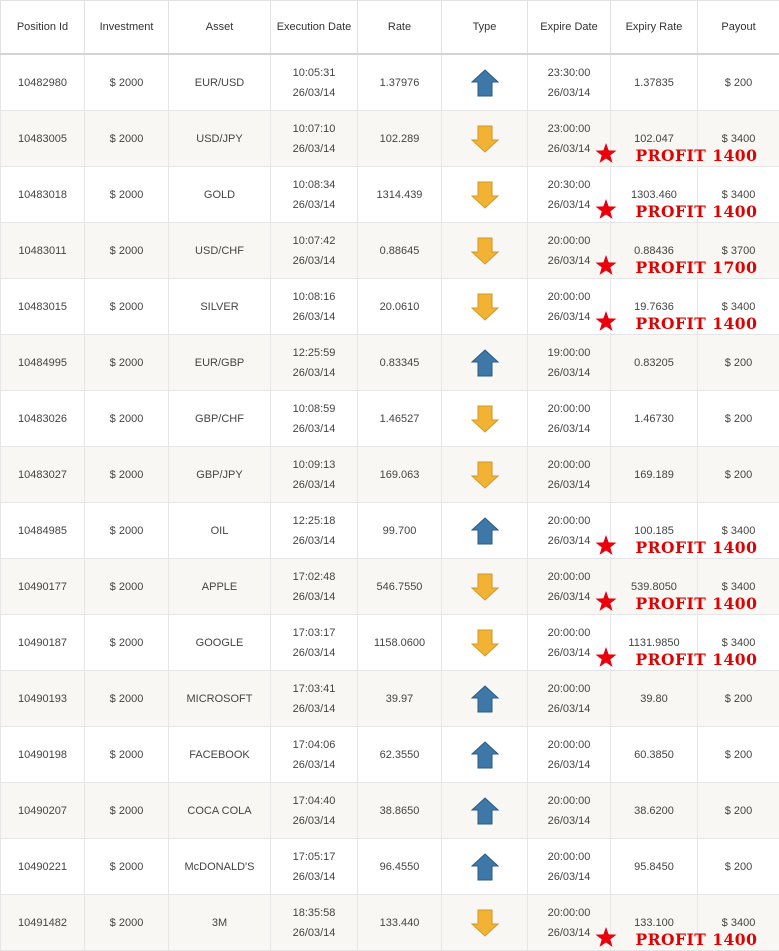 This screenshot has width=779, height=951. Describe the element at coordinates (485, 28) in the screenshot. I see `col-header-type: Type` at that location.